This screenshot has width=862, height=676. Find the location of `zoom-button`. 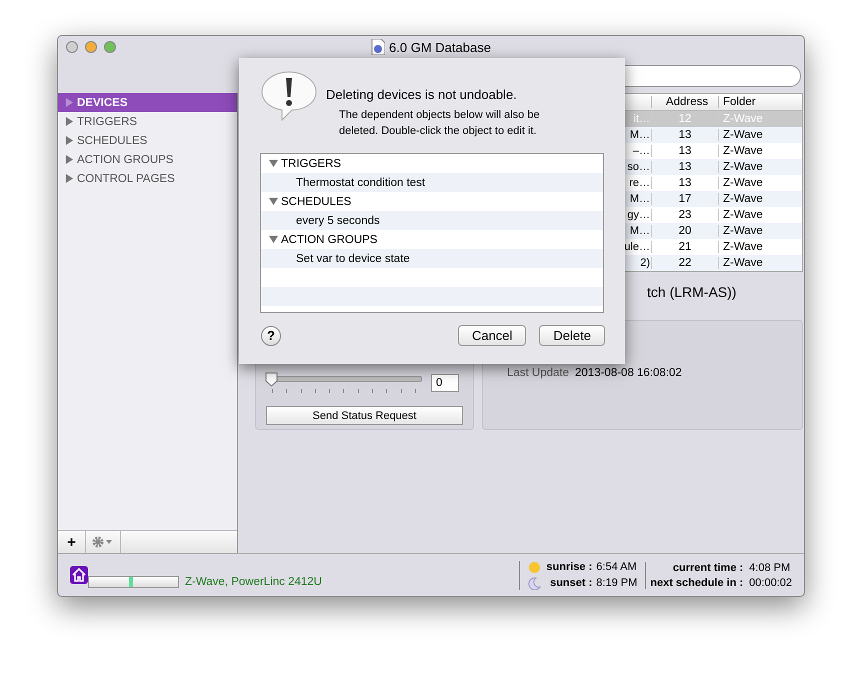

zoom-button is located at coordinates (110, 47).